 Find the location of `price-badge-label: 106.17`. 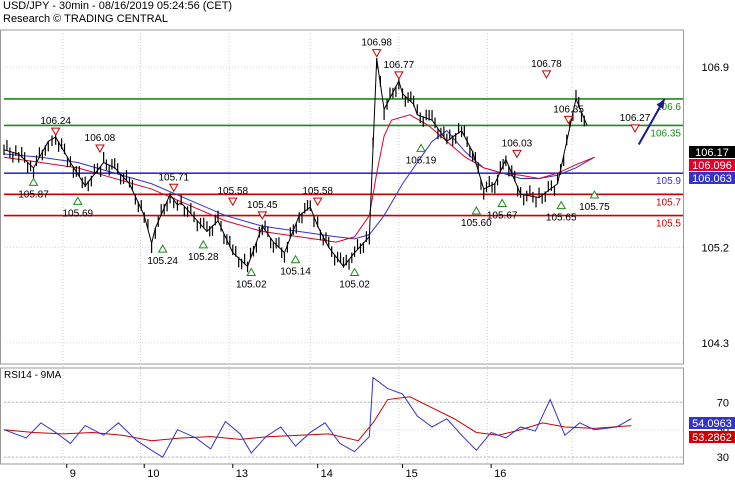

price-badge-label: 106.17 is located at coordinates (712, 153).